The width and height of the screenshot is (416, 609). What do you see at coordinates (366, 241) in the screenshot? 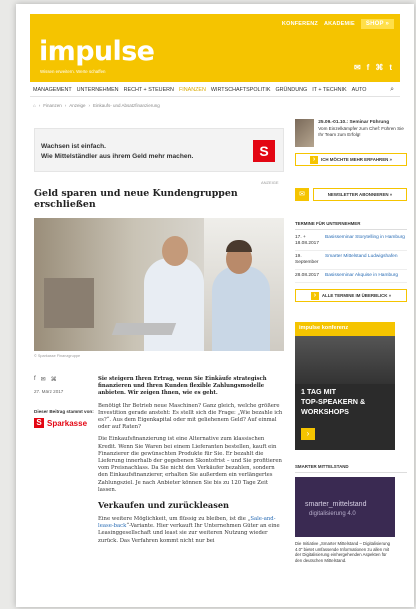
I see `event-name: Basisseminar Storytelling in Hamburg` at bounding box center [366, 241].